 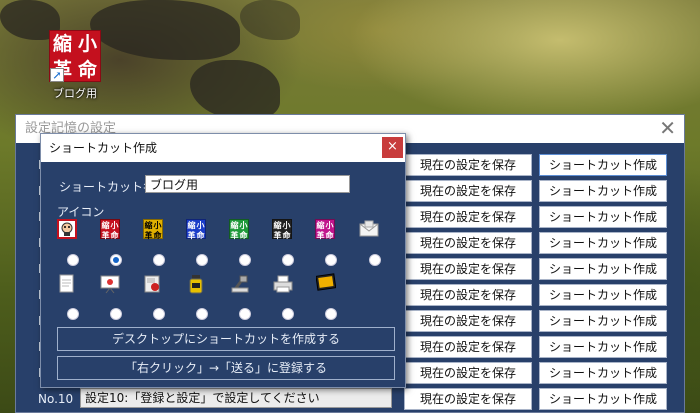 What do you see at coordinates (369, 230) in the screenshot?
I see `envelope-icon` at bounding box center [369, 230].